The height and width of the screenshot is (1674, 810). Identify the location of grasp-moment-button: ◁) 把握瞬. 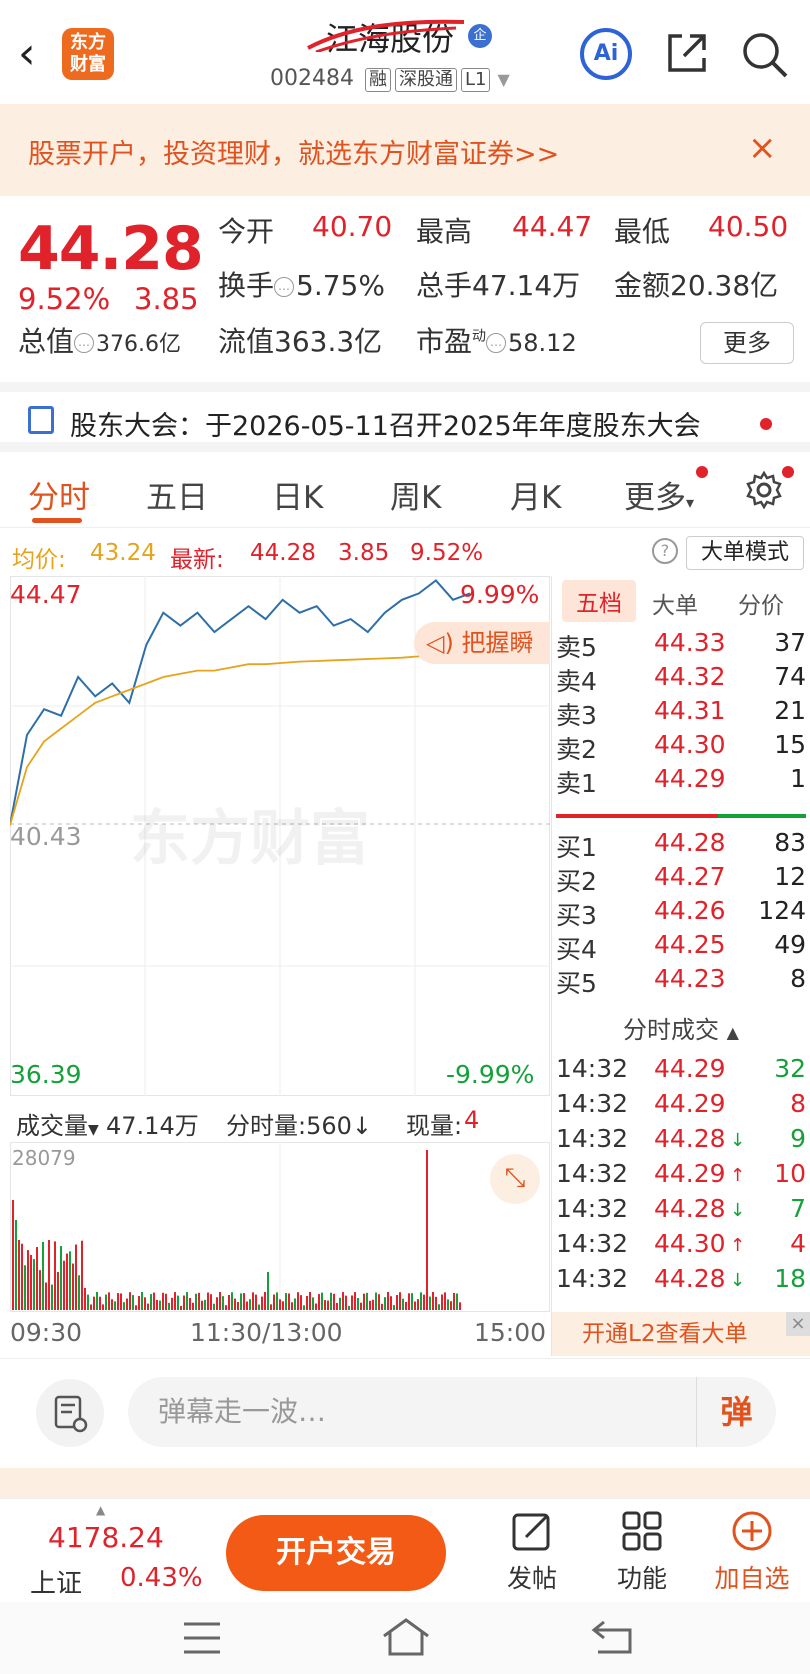
(482, 643).